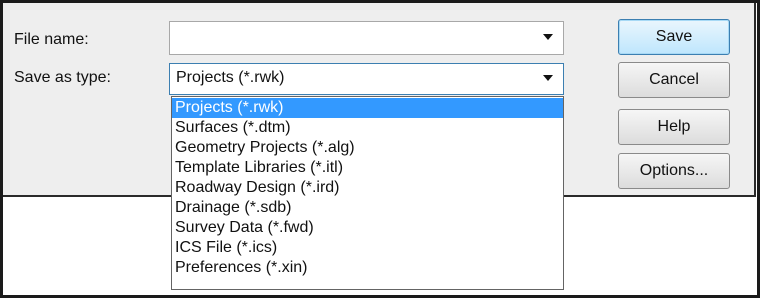 This screenshot has width=760, height=298. Describe the element at coordinates (367, 188) in the screenshot. I see `dropdown-option: Roadway Design (*.ird)` at that location.